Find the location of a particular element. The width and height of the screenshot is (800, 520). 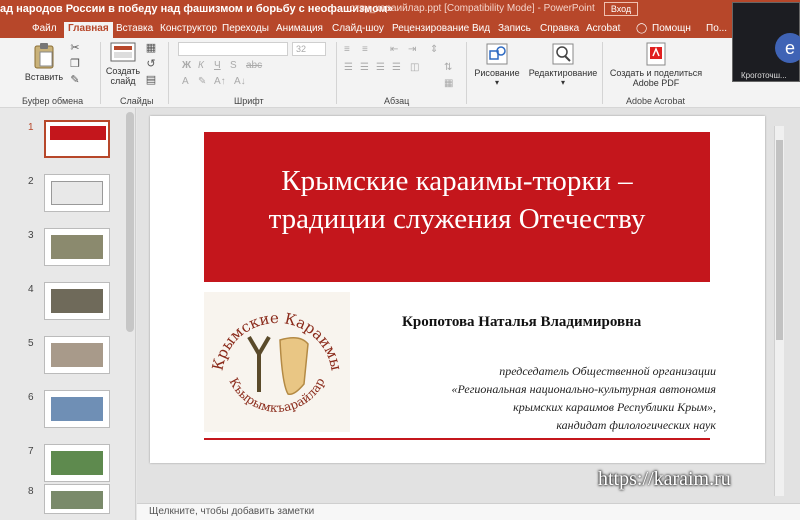

align-right-icon: ☰ is located at coordinates (380, 67).